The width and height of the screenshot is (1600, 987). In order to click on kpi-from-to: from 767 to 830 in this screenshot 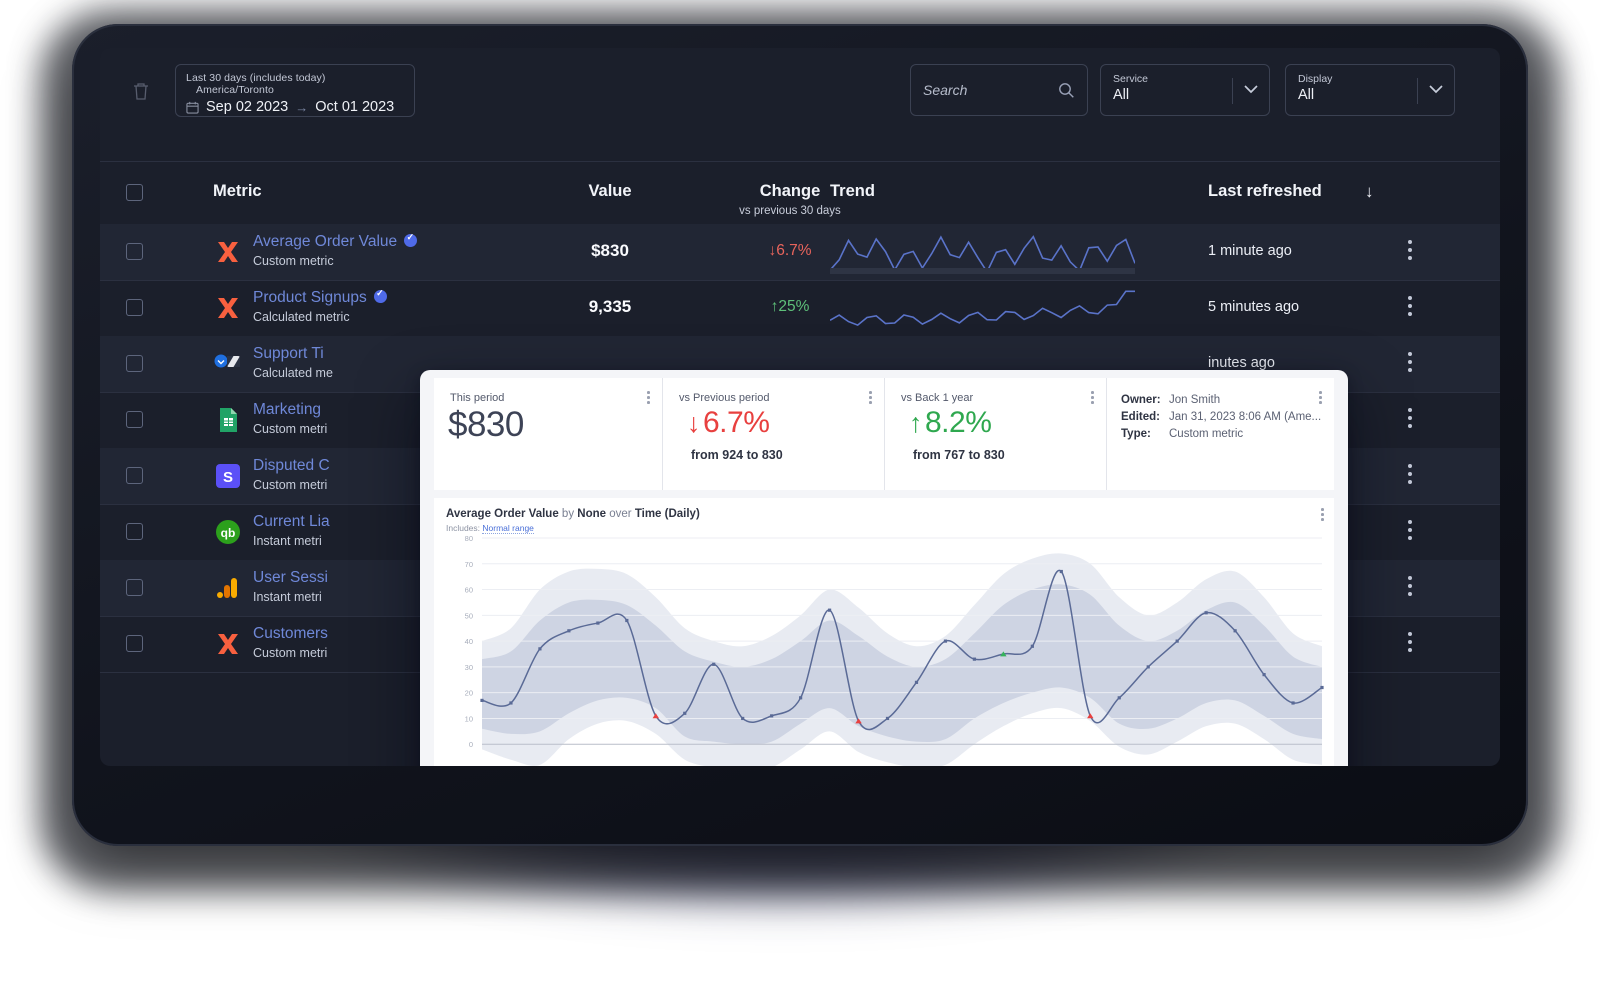, I will do `click(959, 455)`.